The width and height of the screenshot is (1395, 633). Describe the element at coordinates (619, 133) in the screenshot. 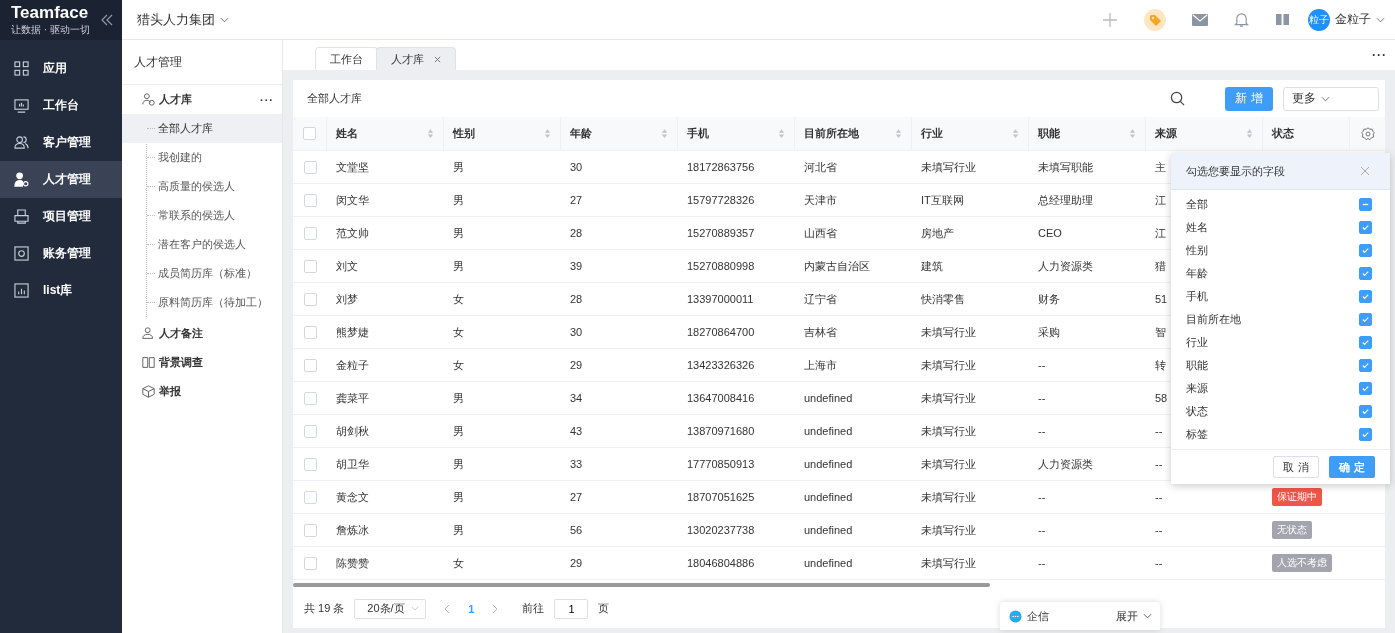

I see `column-header: 年龄` at that location.